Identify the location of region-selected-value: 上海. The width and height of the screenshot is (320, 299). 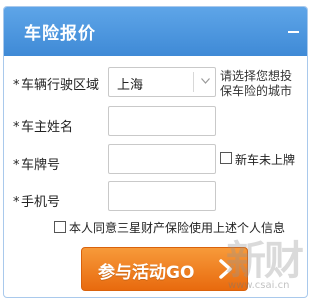
(130, 85).